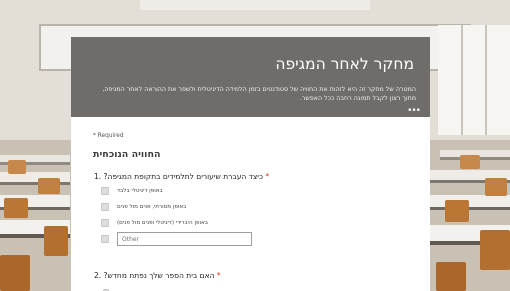 The height and width of the screenshot is (291, 510). Describe the element at coordinates (414, 111) in the screenshot. I see `more-icon: •••` at that location.